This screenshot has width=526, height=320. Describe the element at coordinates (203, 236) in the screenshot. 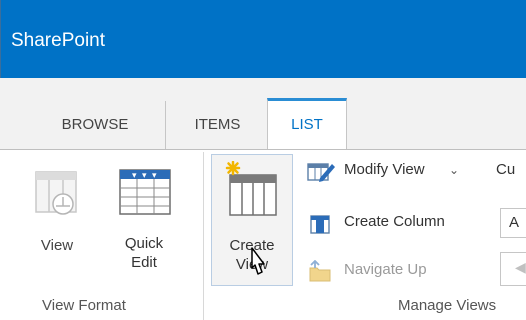

I see `group-separator` at that location.